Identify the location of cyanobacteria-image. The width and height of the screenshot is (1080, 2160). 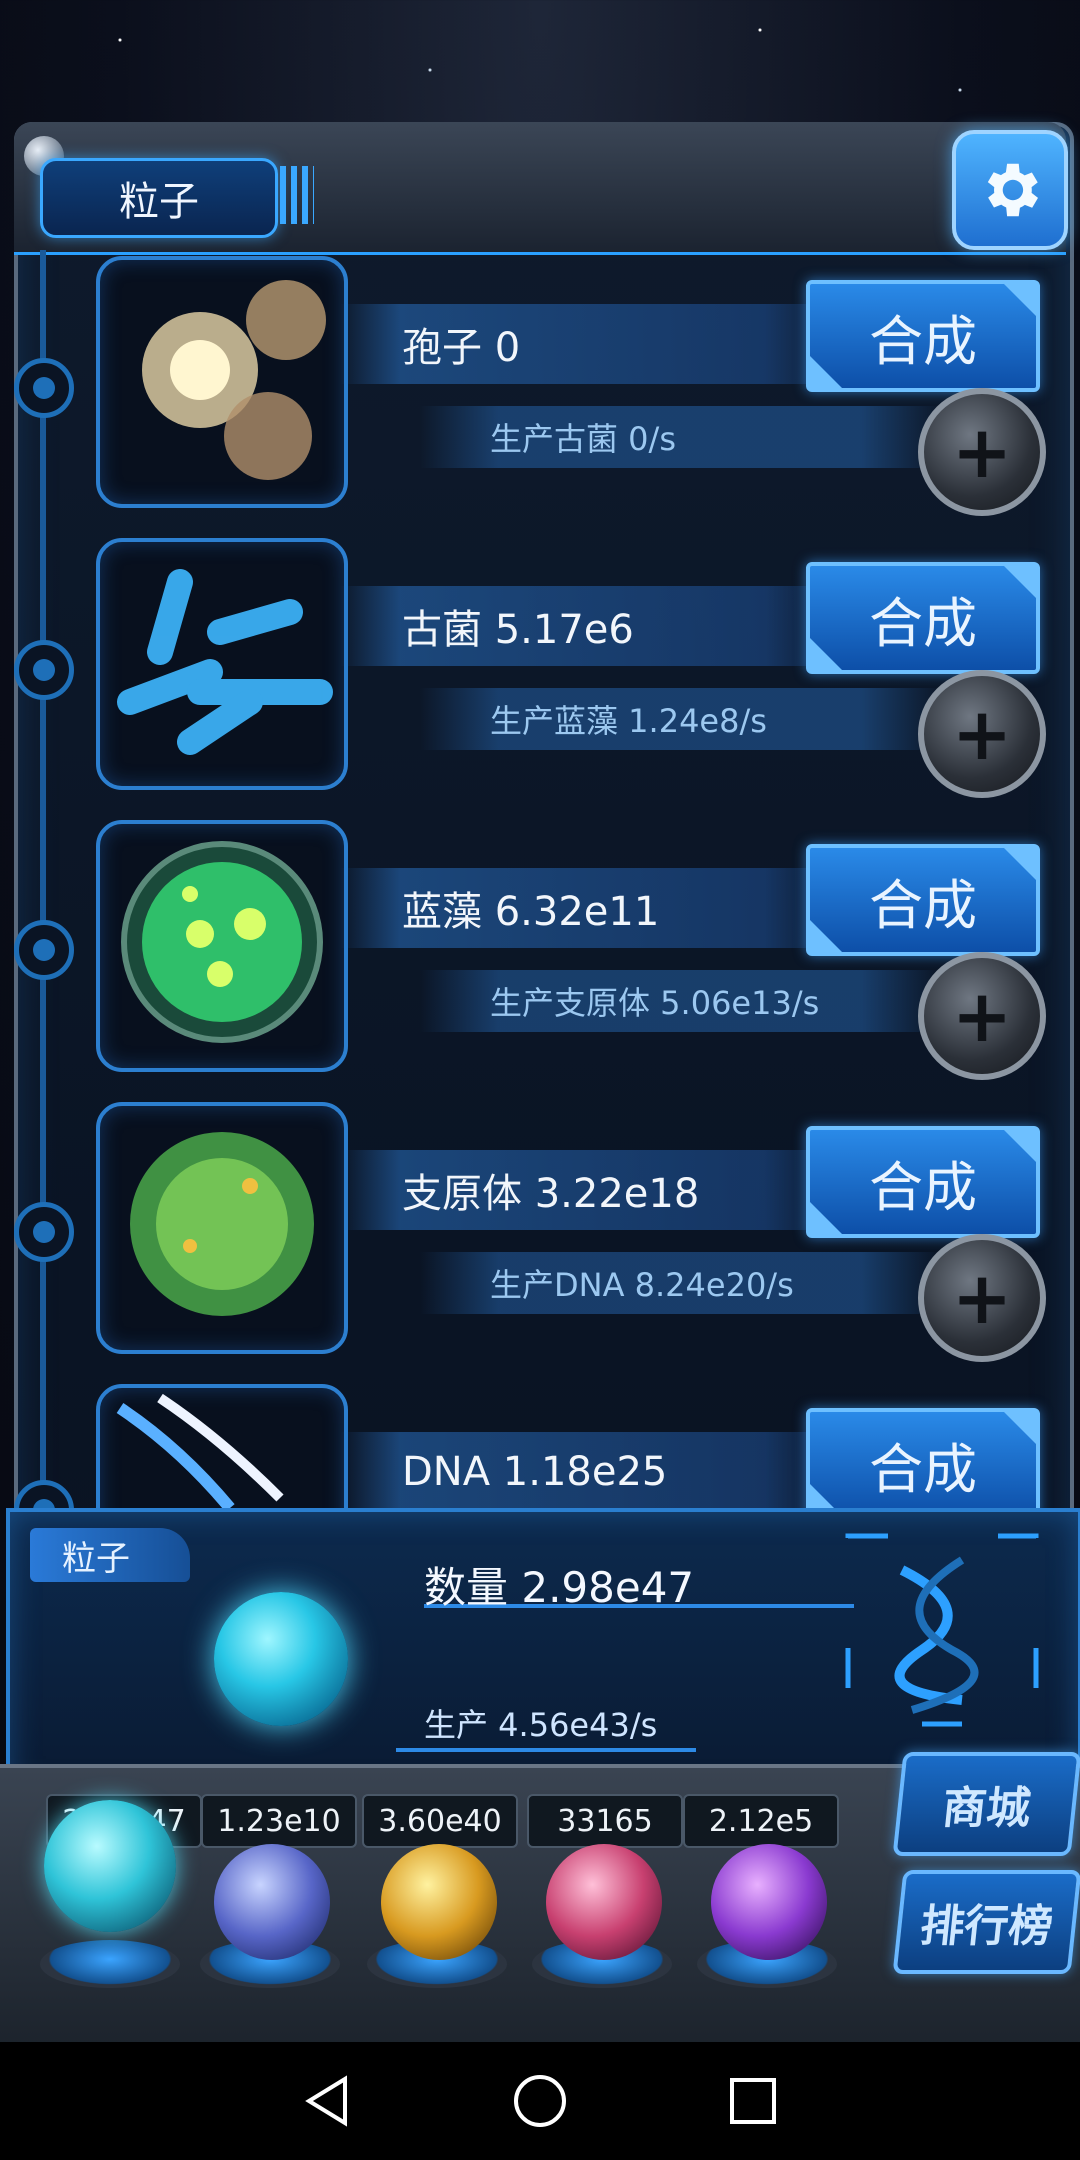
(222, 946).